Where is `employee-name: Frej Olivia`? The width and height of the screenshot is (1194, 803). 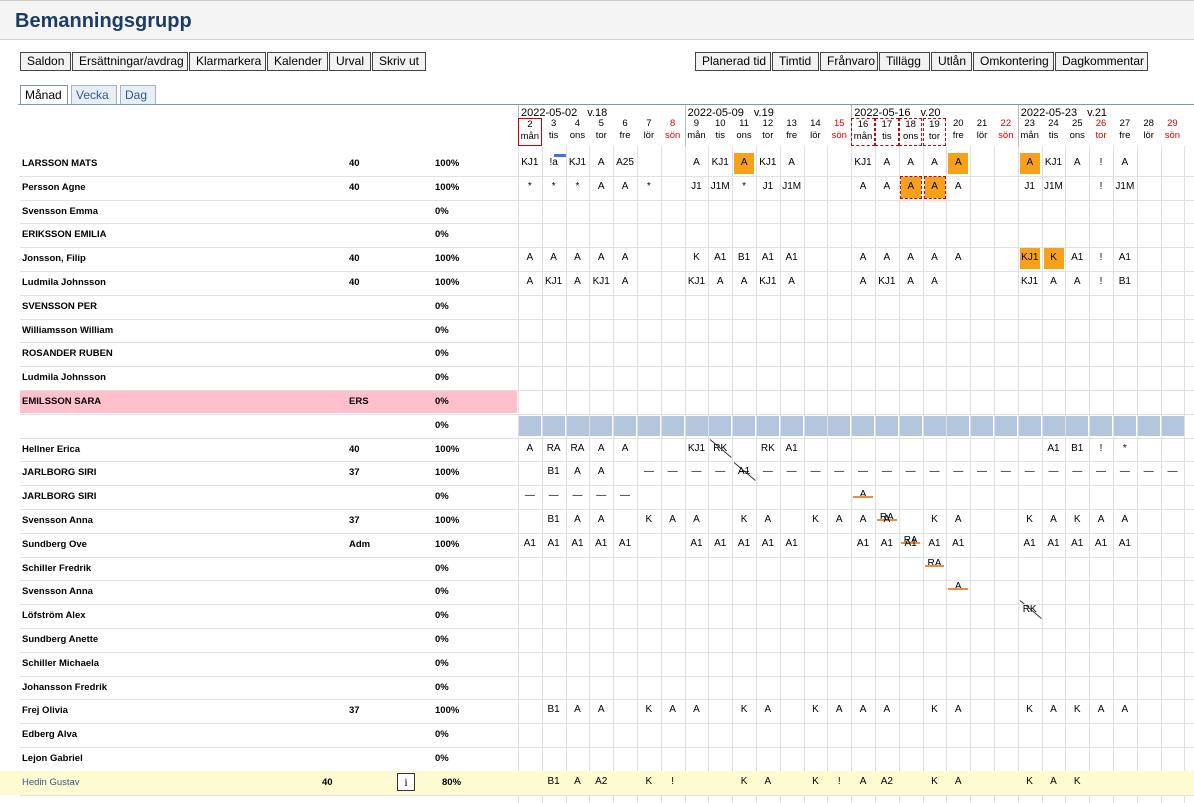
employee-name: Frej Olivia is located at coordinates (45, 710).